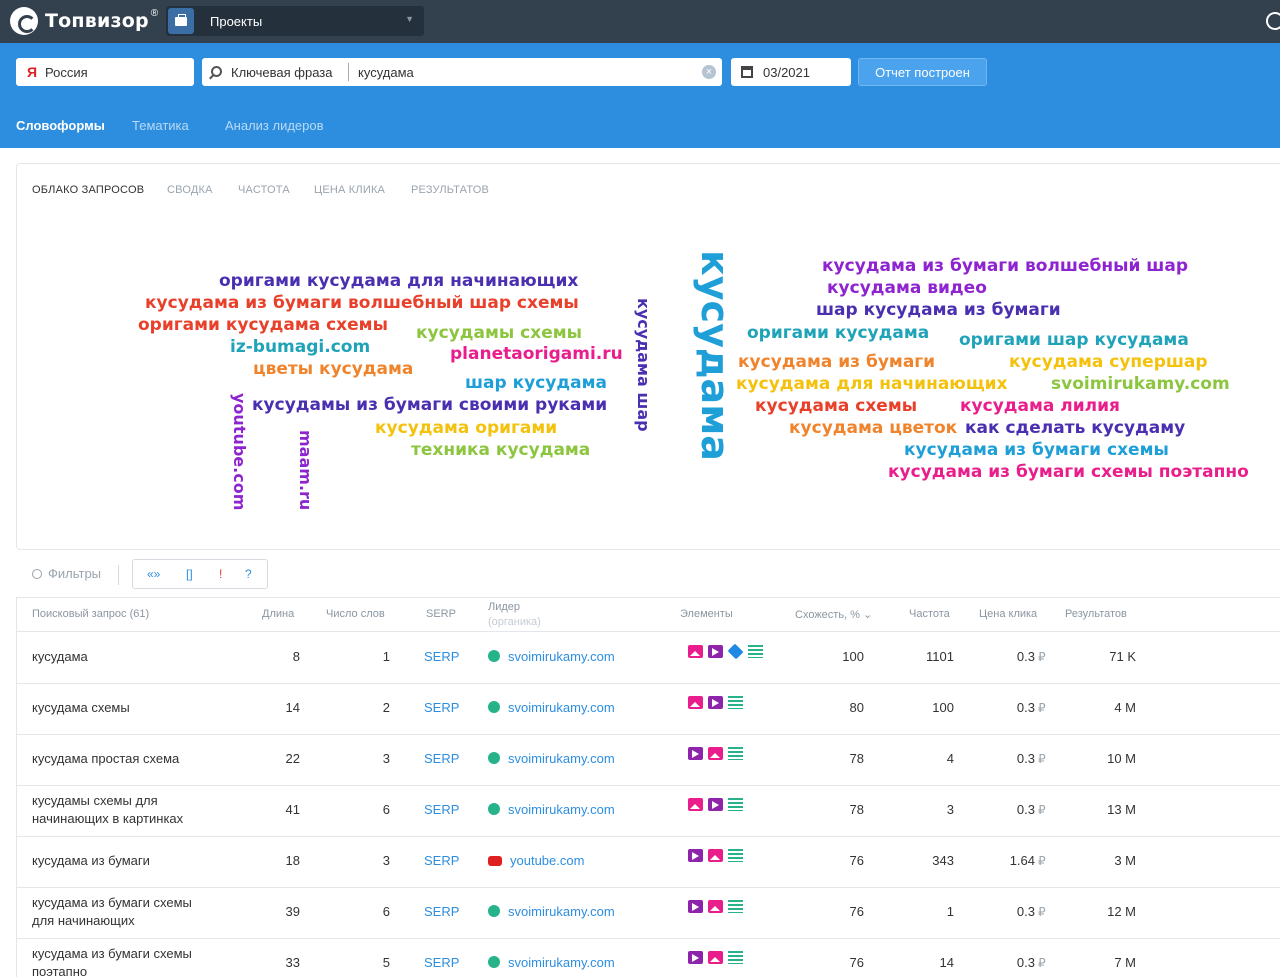  Describe the element at coordinates (90, 614) in the screenshot. I see `col-query: Поисковый запрос (61)` at that location.